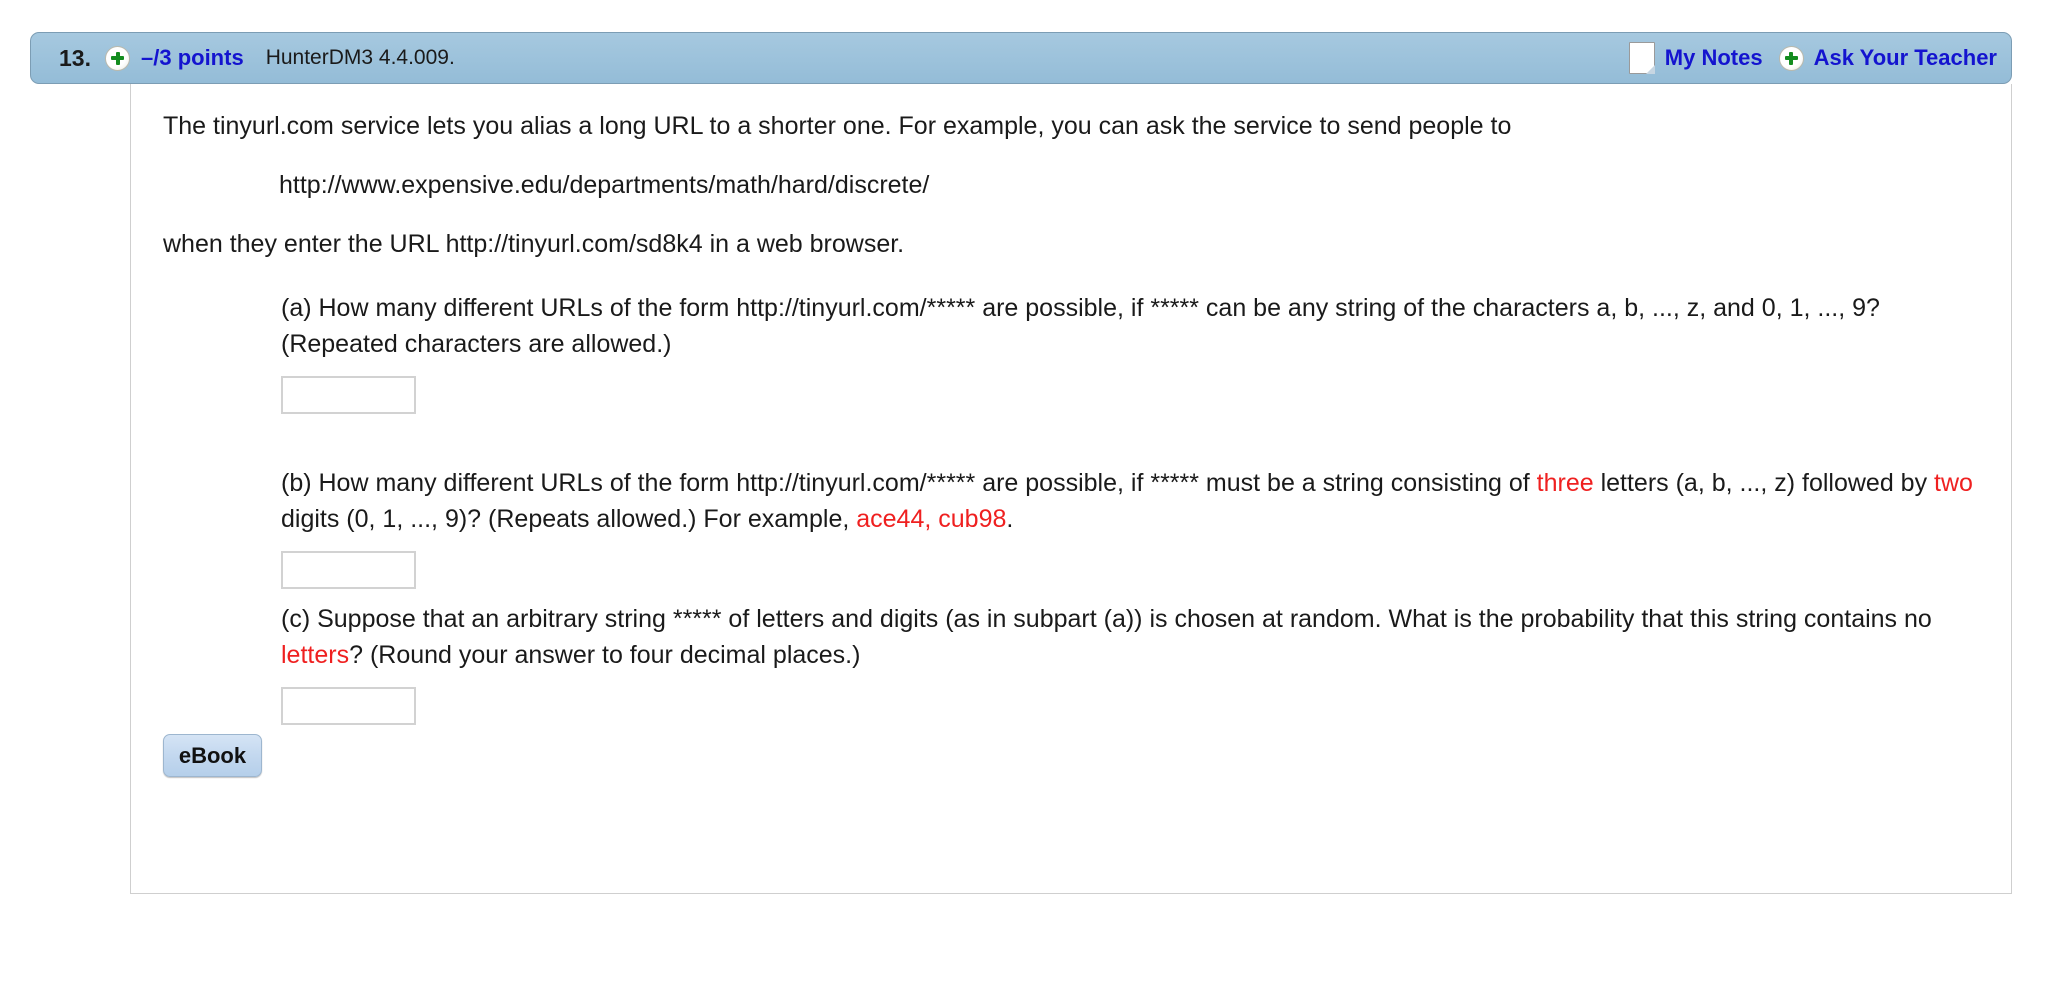  I want to click on part-b-highlight-two: two, so click(1953, 483).